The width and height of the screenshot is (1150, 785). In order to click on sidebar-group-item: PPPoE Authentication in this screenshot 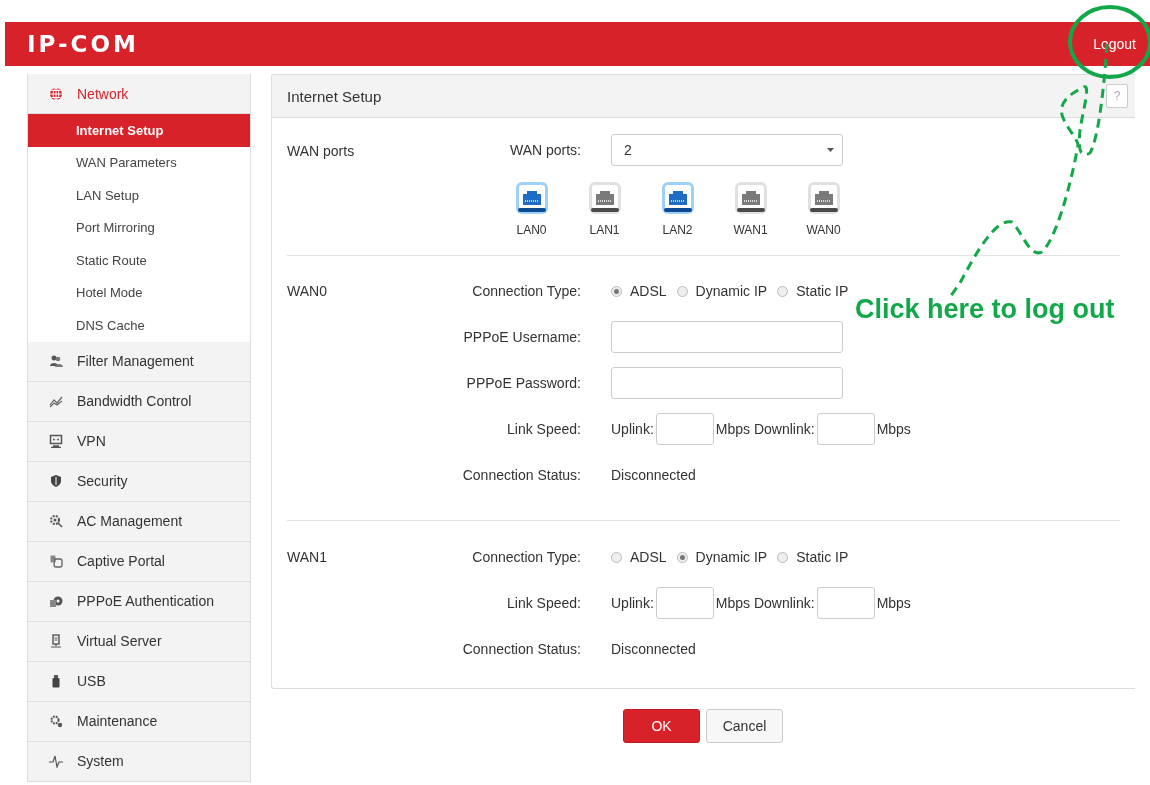, I will do `click(139, 601)`.